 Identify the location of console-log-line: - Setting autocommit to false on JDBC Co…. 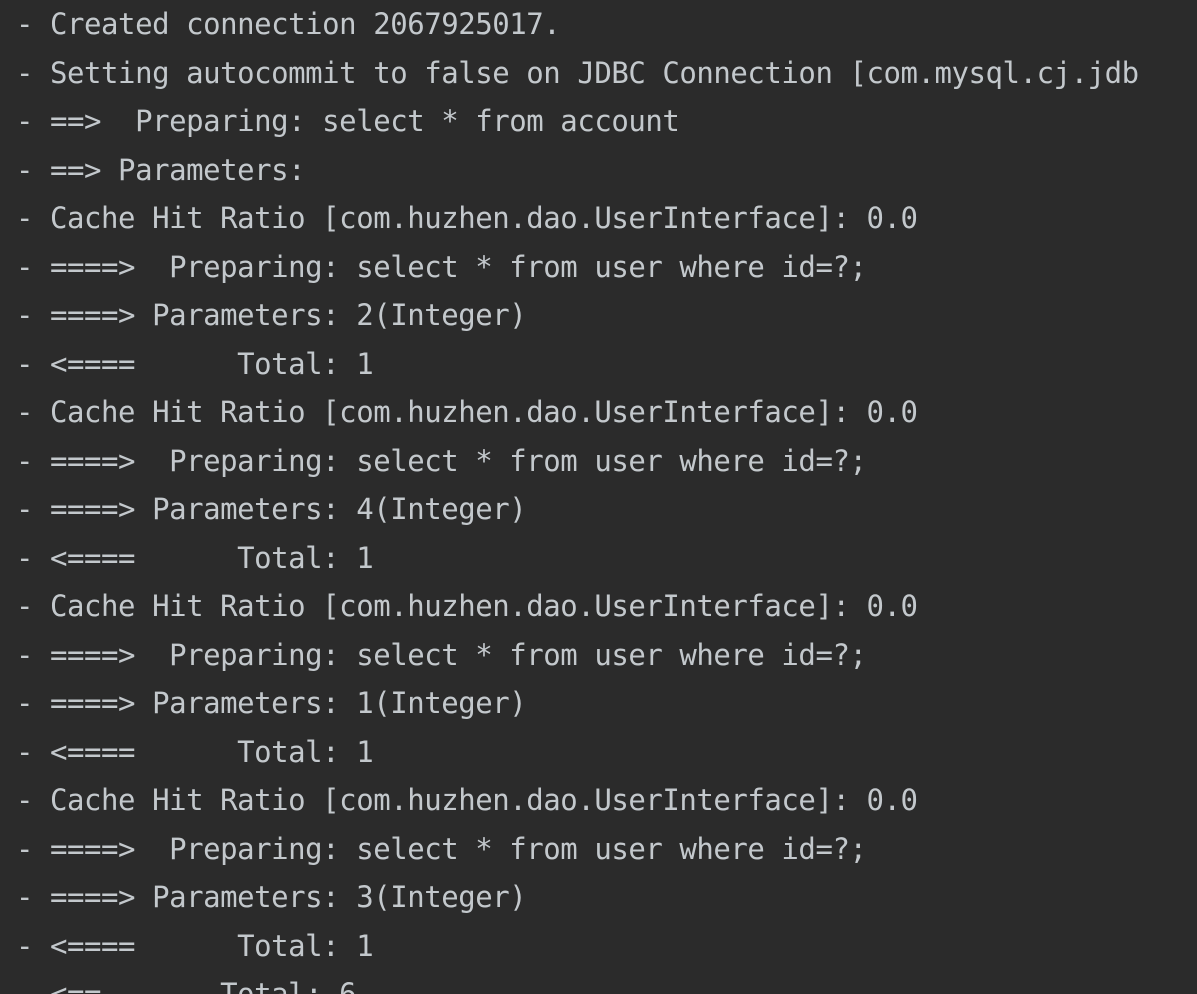
(577, 72).